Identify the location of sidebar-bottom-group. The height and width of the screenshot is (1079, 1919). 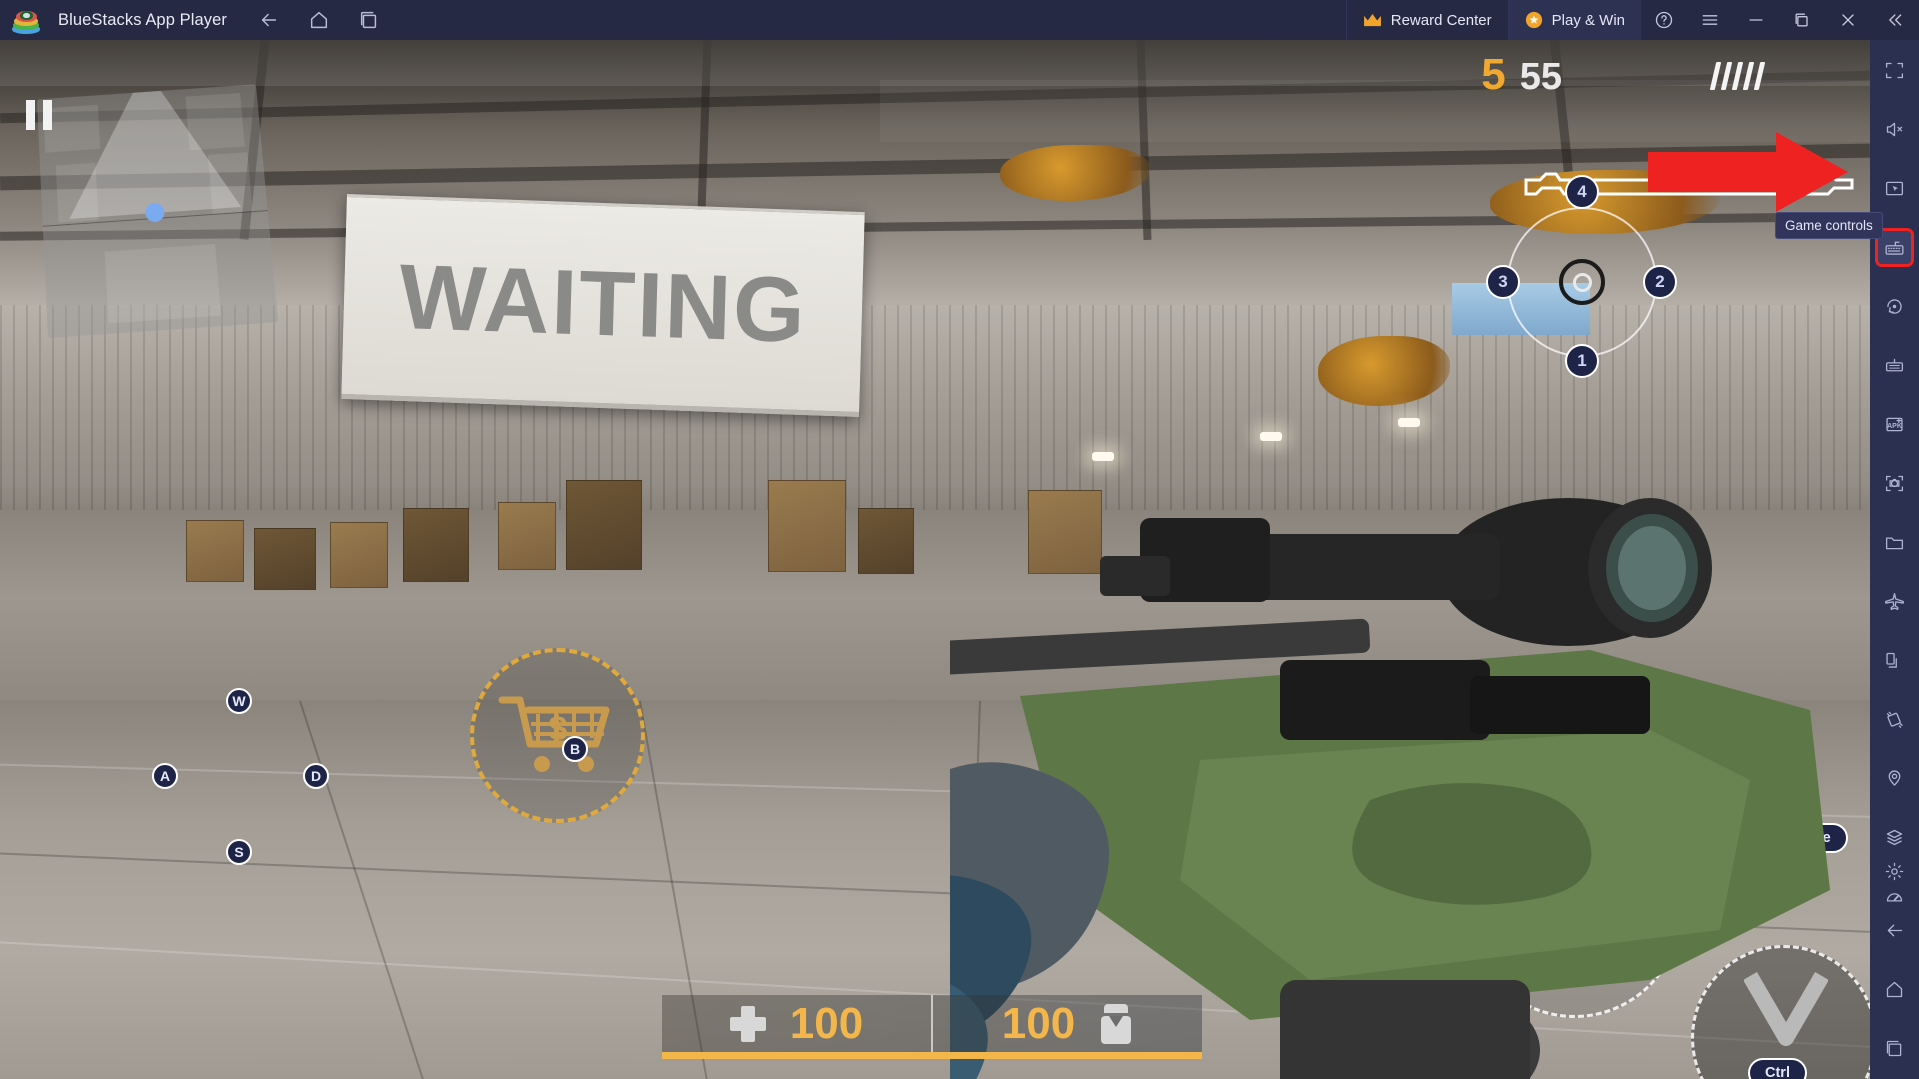
(1894, 960).